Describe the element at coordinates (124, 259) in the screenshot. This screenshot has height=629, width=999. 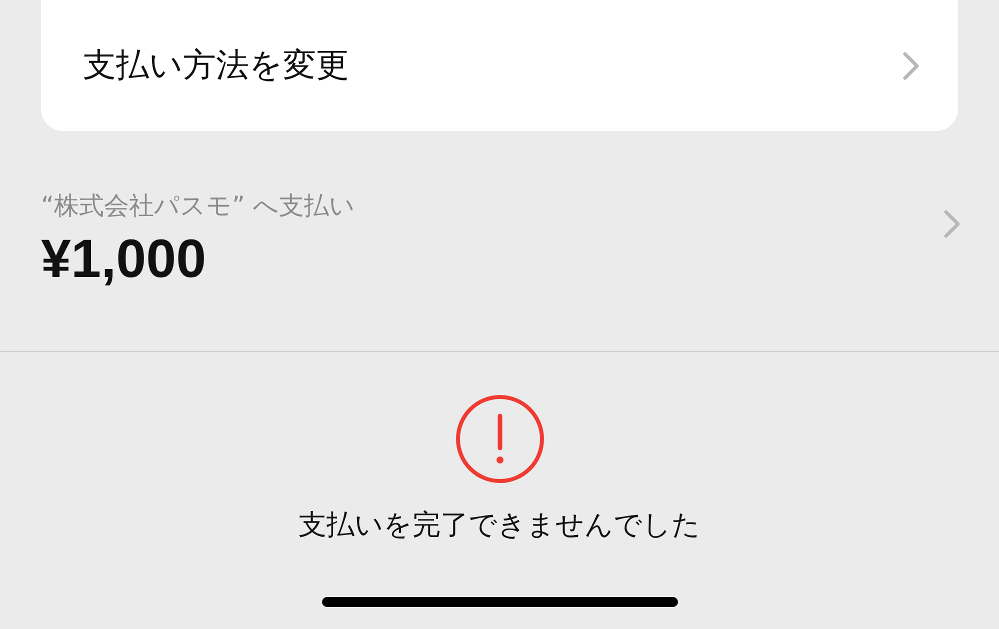
I see `amount-text: ¥1,000` at that location.